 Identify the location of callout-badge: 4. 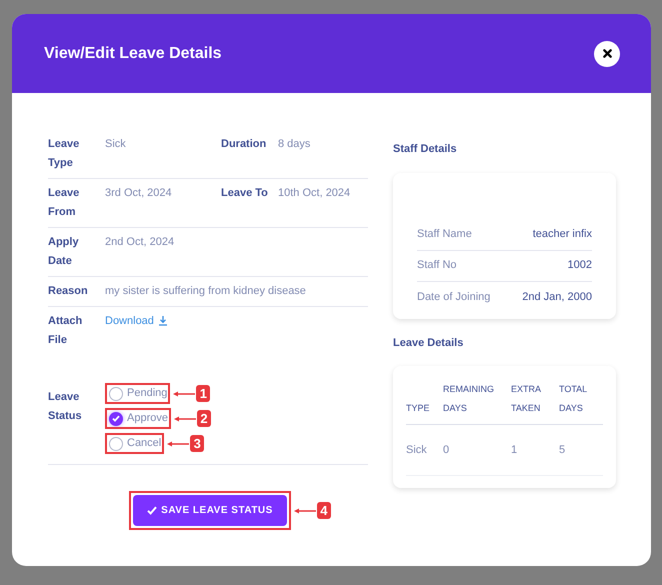
(323, 510).